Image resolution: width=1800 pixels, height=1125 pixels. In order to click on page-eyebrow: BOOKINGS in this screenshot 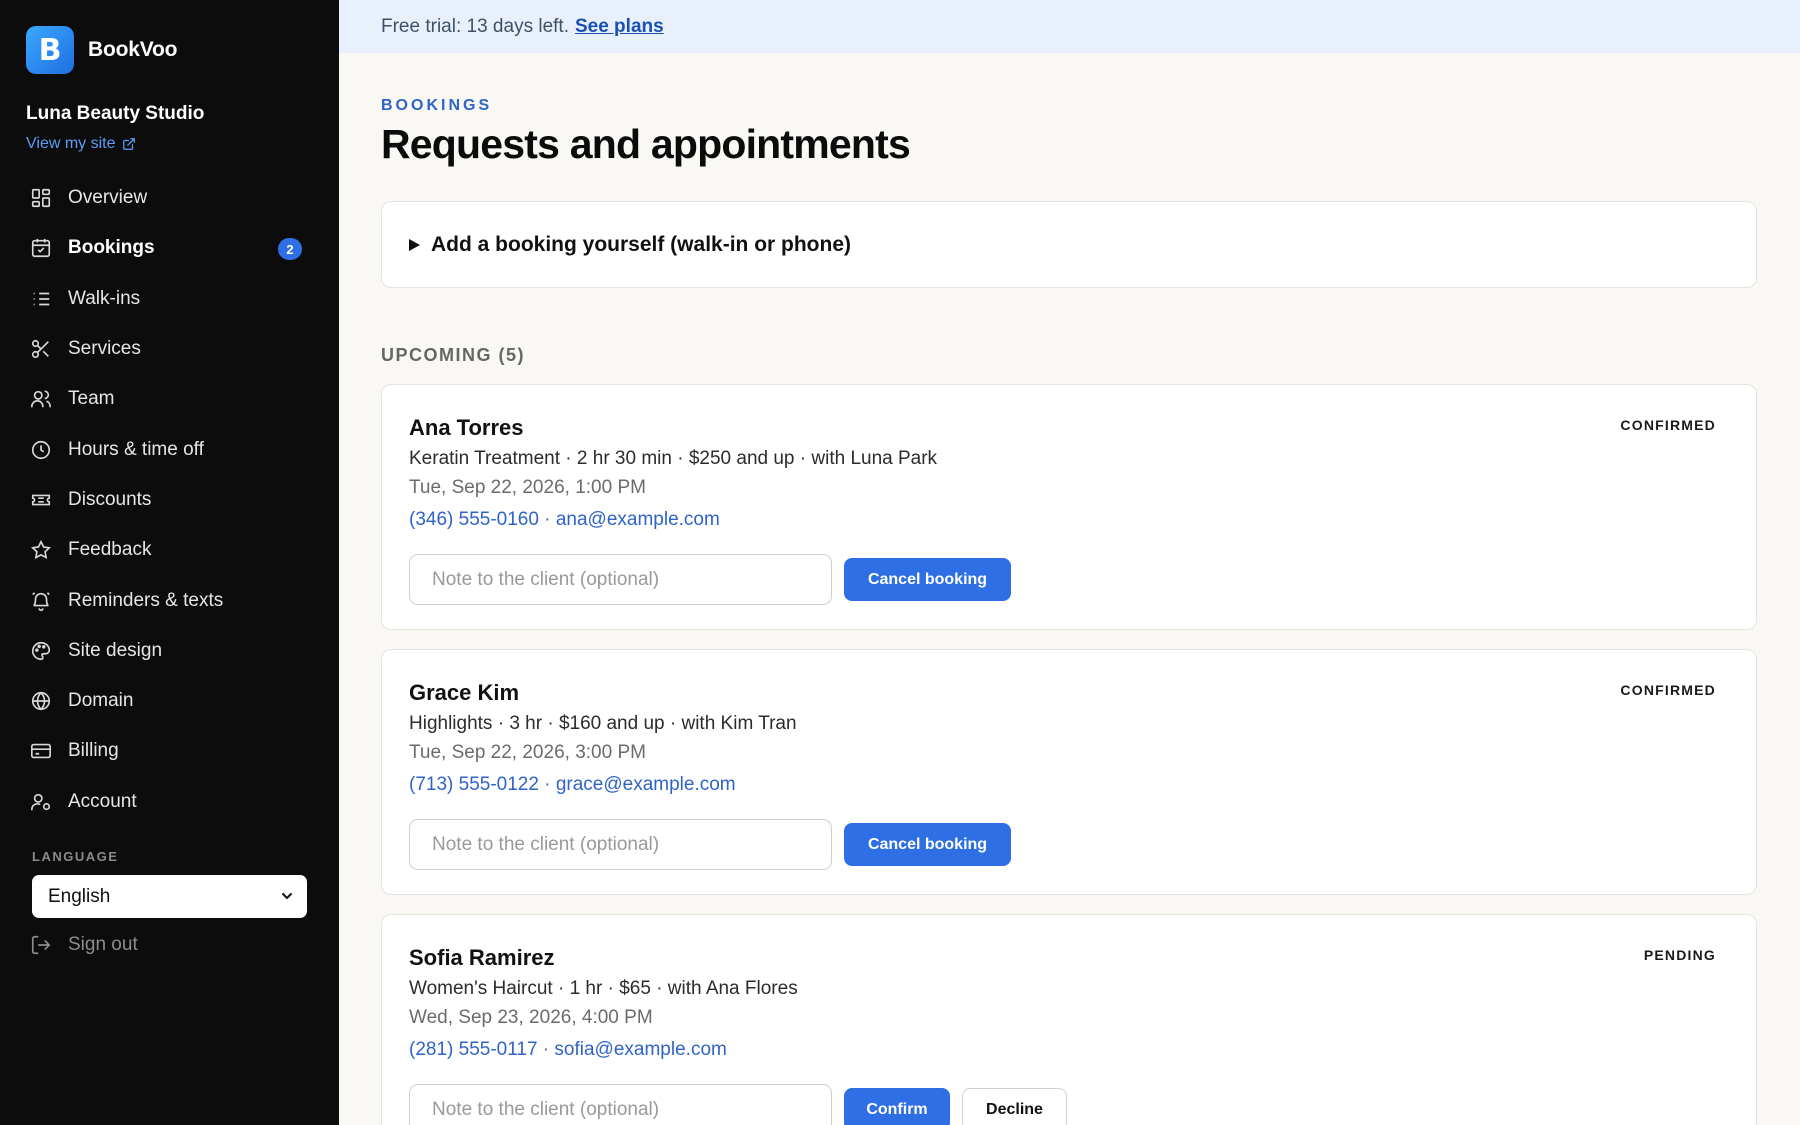, I will do `click(437, 105)`.